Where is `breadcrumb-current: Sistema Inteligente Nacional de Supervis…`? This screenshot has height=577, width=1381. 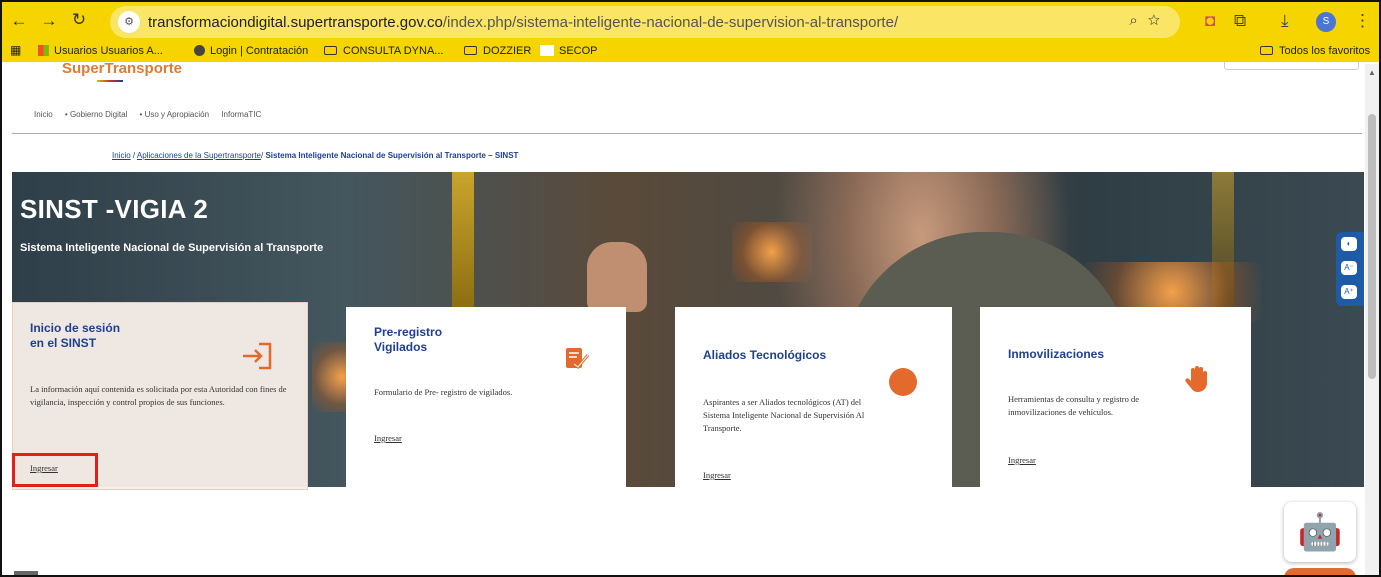
breadcrumb-current: Sistema Inteligente Nacional de Supervis… is located at coordinates (392, 155).